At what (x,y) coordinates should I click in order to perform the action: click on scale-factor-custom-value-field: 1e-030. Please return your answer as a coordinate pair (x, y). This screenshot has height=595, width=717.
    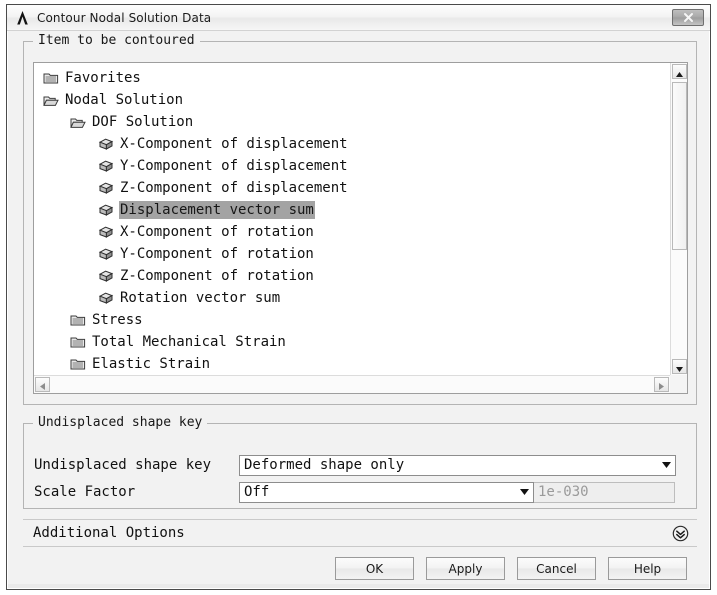
    Looking at the image, I should click on (604, 492).